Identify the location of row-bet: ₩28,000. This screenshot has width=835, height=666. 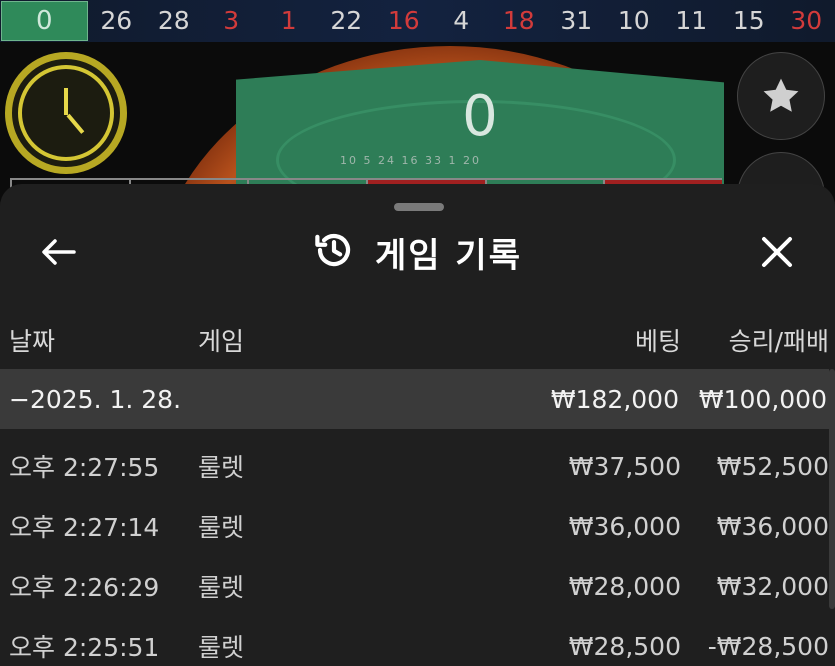
(624, 586).